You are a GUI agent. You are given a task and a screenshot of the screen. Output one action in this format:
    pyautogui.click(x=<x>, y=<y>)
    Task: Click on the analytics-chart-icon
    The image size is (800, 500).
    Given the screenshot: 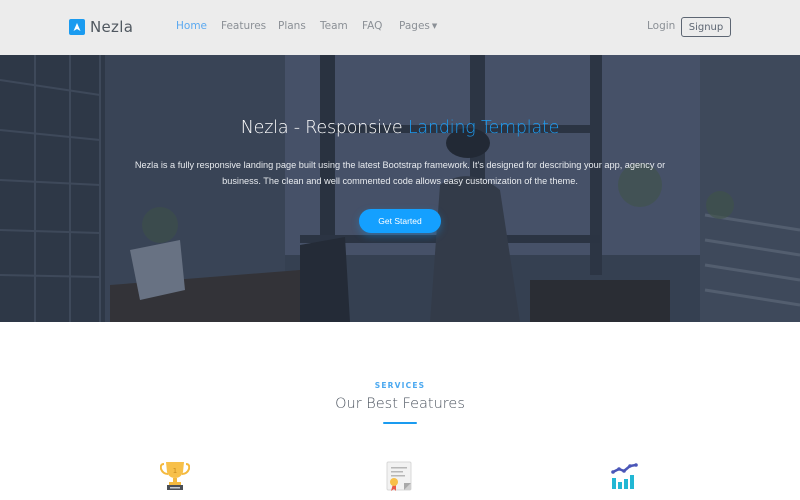 What is the action you would take?
    pyautogui.click(x=625, y=476)
    